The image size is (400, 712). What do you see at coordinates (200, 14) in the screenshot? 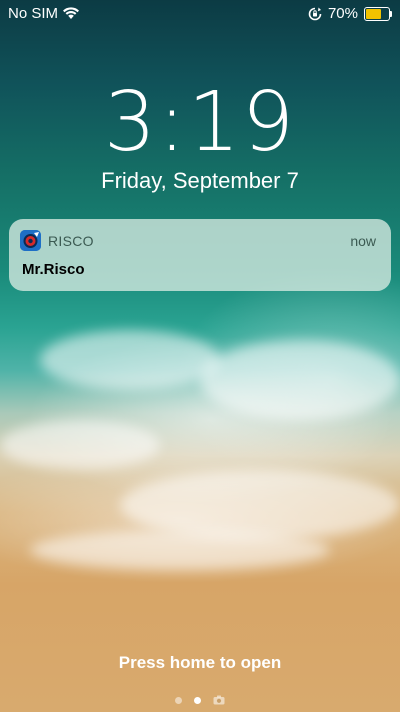
I see `status-bar: No SIM 70%` at bounding box center [200, 14].